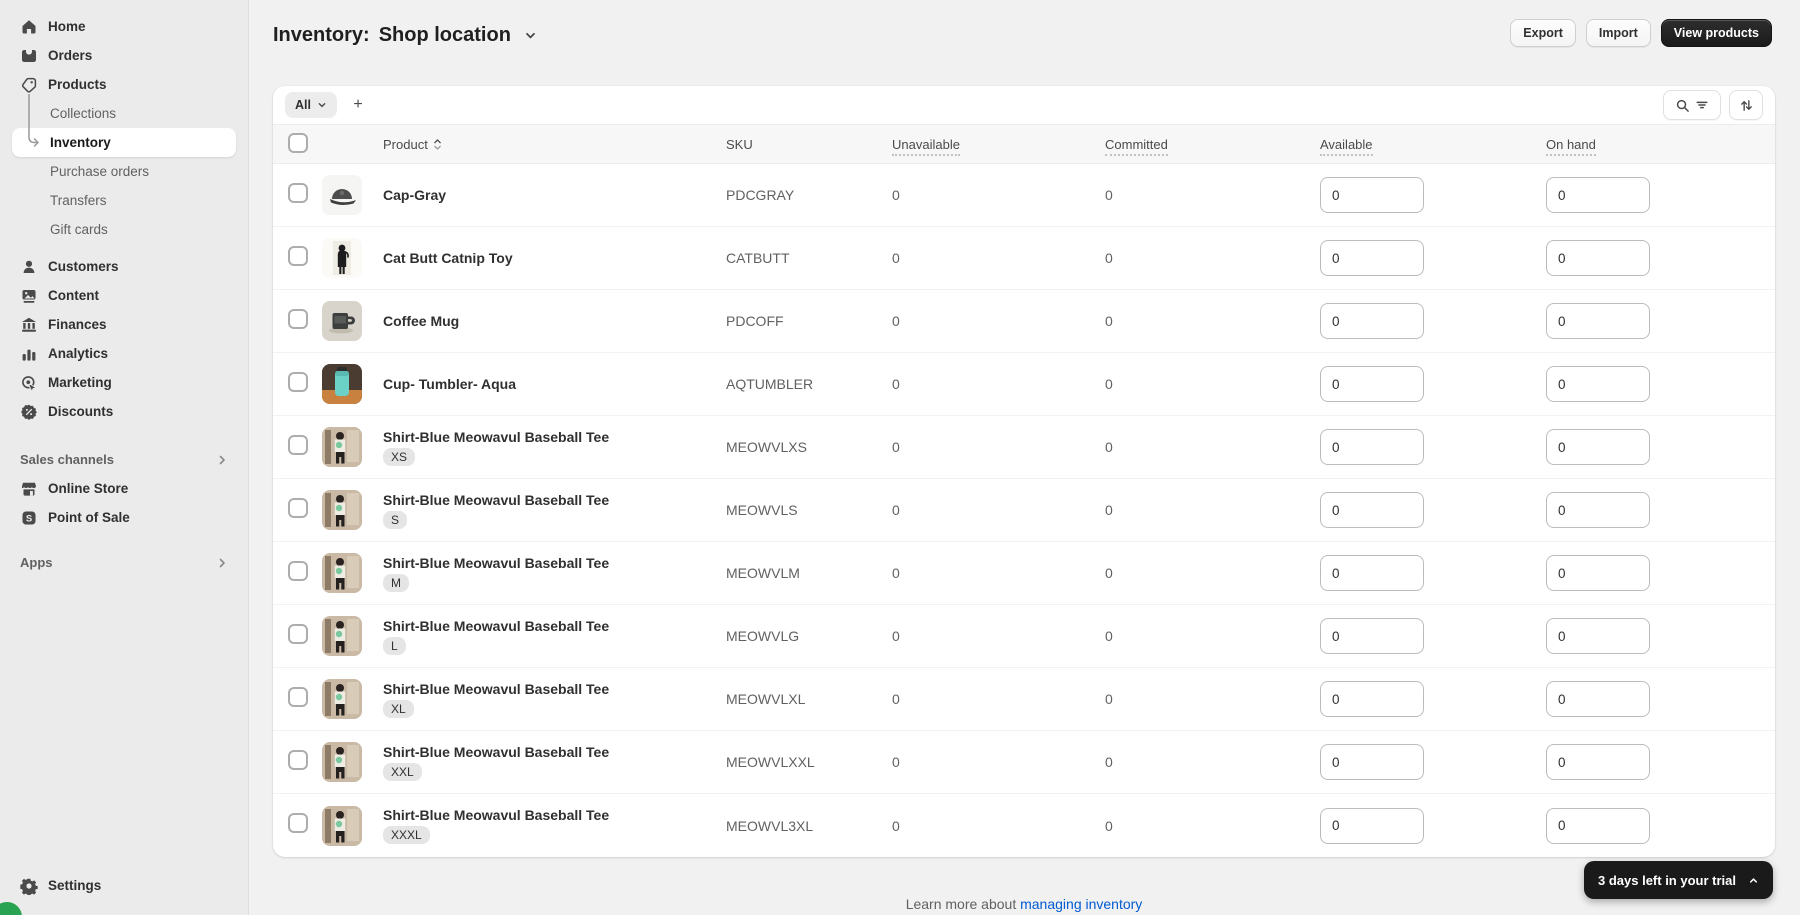  What do you see at coordinates (437, 144) in the screenshot?
I see `sort-carets-icon` at bounding box center [437, 144].